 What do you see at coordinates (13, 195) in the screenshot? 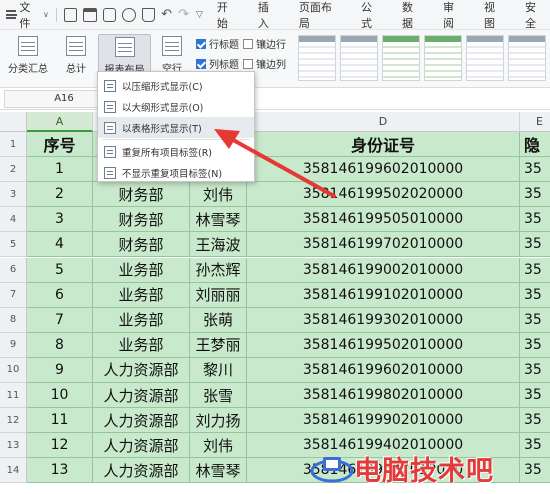
I see `row-header-3: 3` at bounding box center [13, 195].